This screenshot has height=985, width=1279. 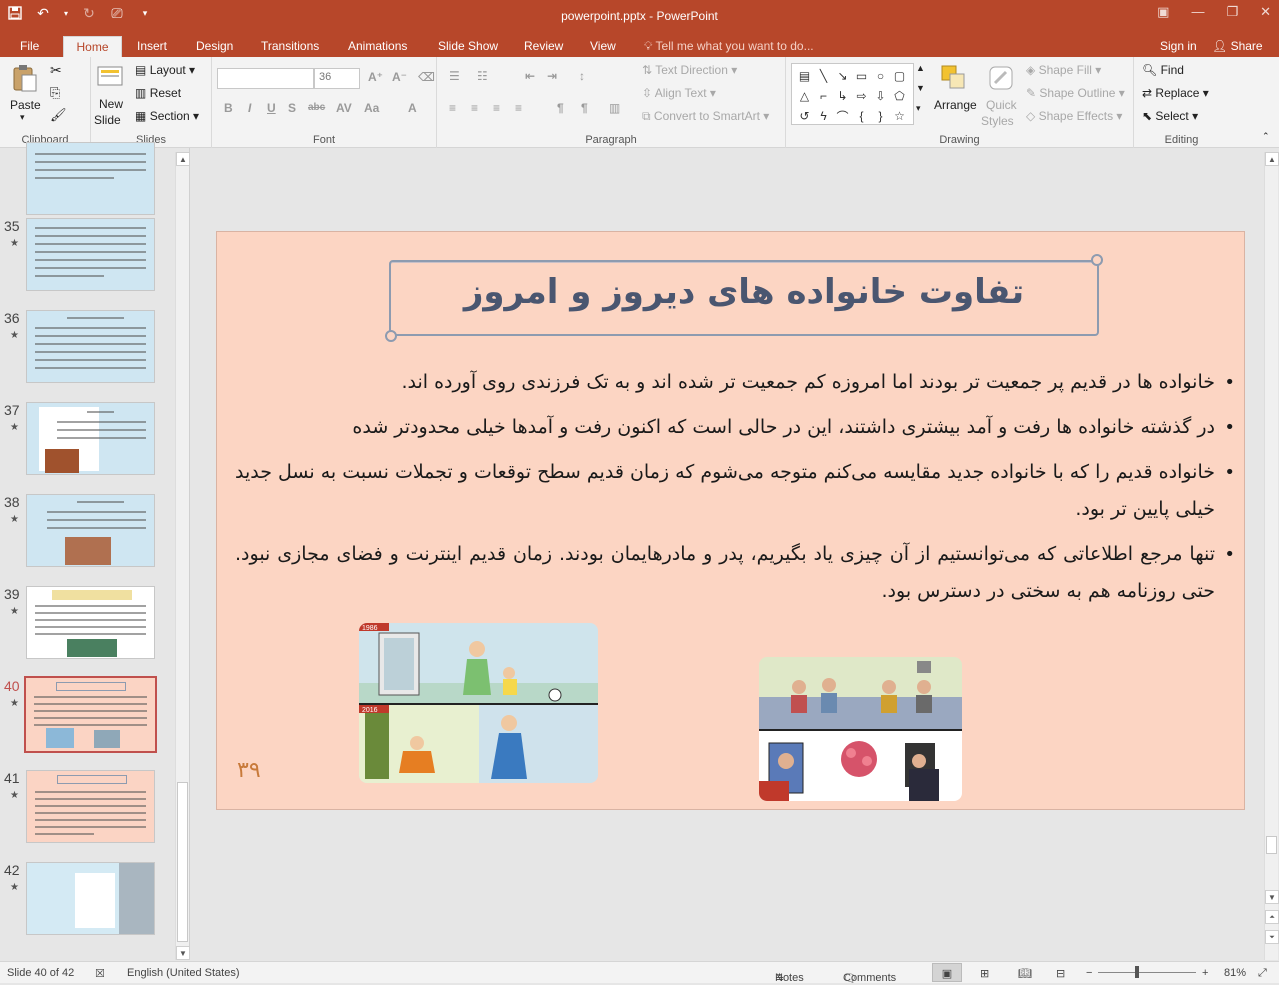 What do you see at coordinates (375, 77) in the screenshot?
I see `increase-font-icon: A⁺` at bounding box center [375, 77].